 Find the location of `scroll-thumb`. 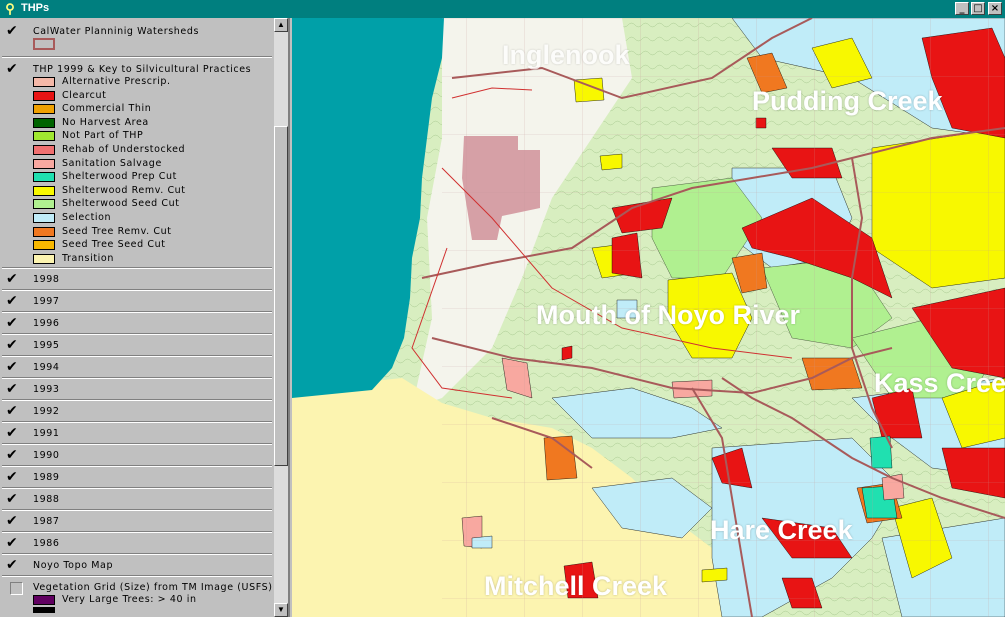

scroll-thumb is located at coordinates (281, 296).